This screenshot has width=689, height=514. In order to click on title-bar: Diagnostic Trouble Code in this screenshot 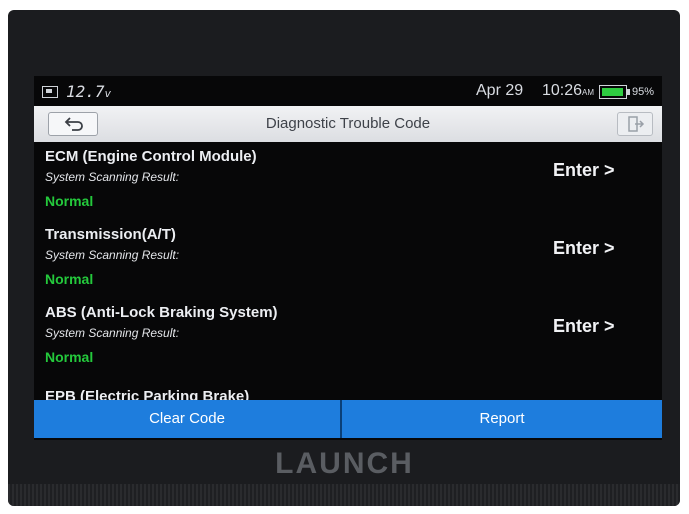, I will do `click(348, 124)`.